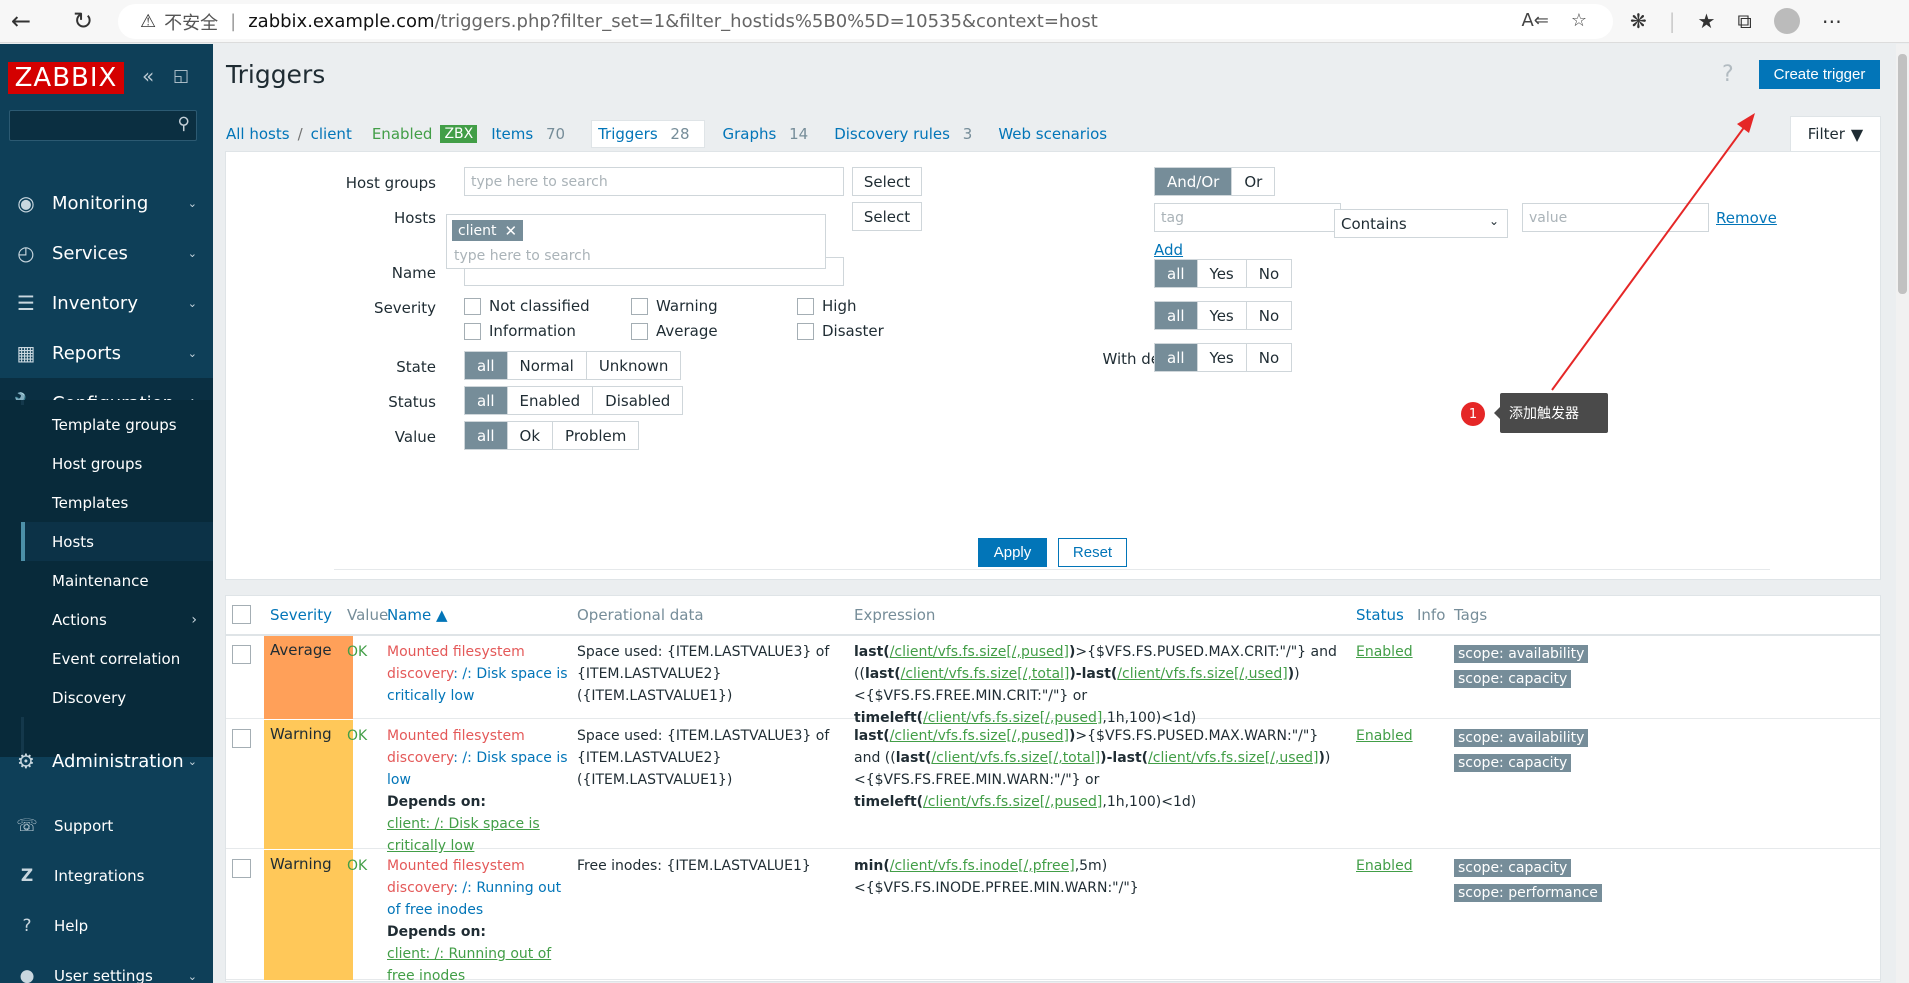 This screenshot has width=1909, height=983. Describe the element at coordinates (596, 435) in the screenshot. I see `value-problem: Problem` at that location.